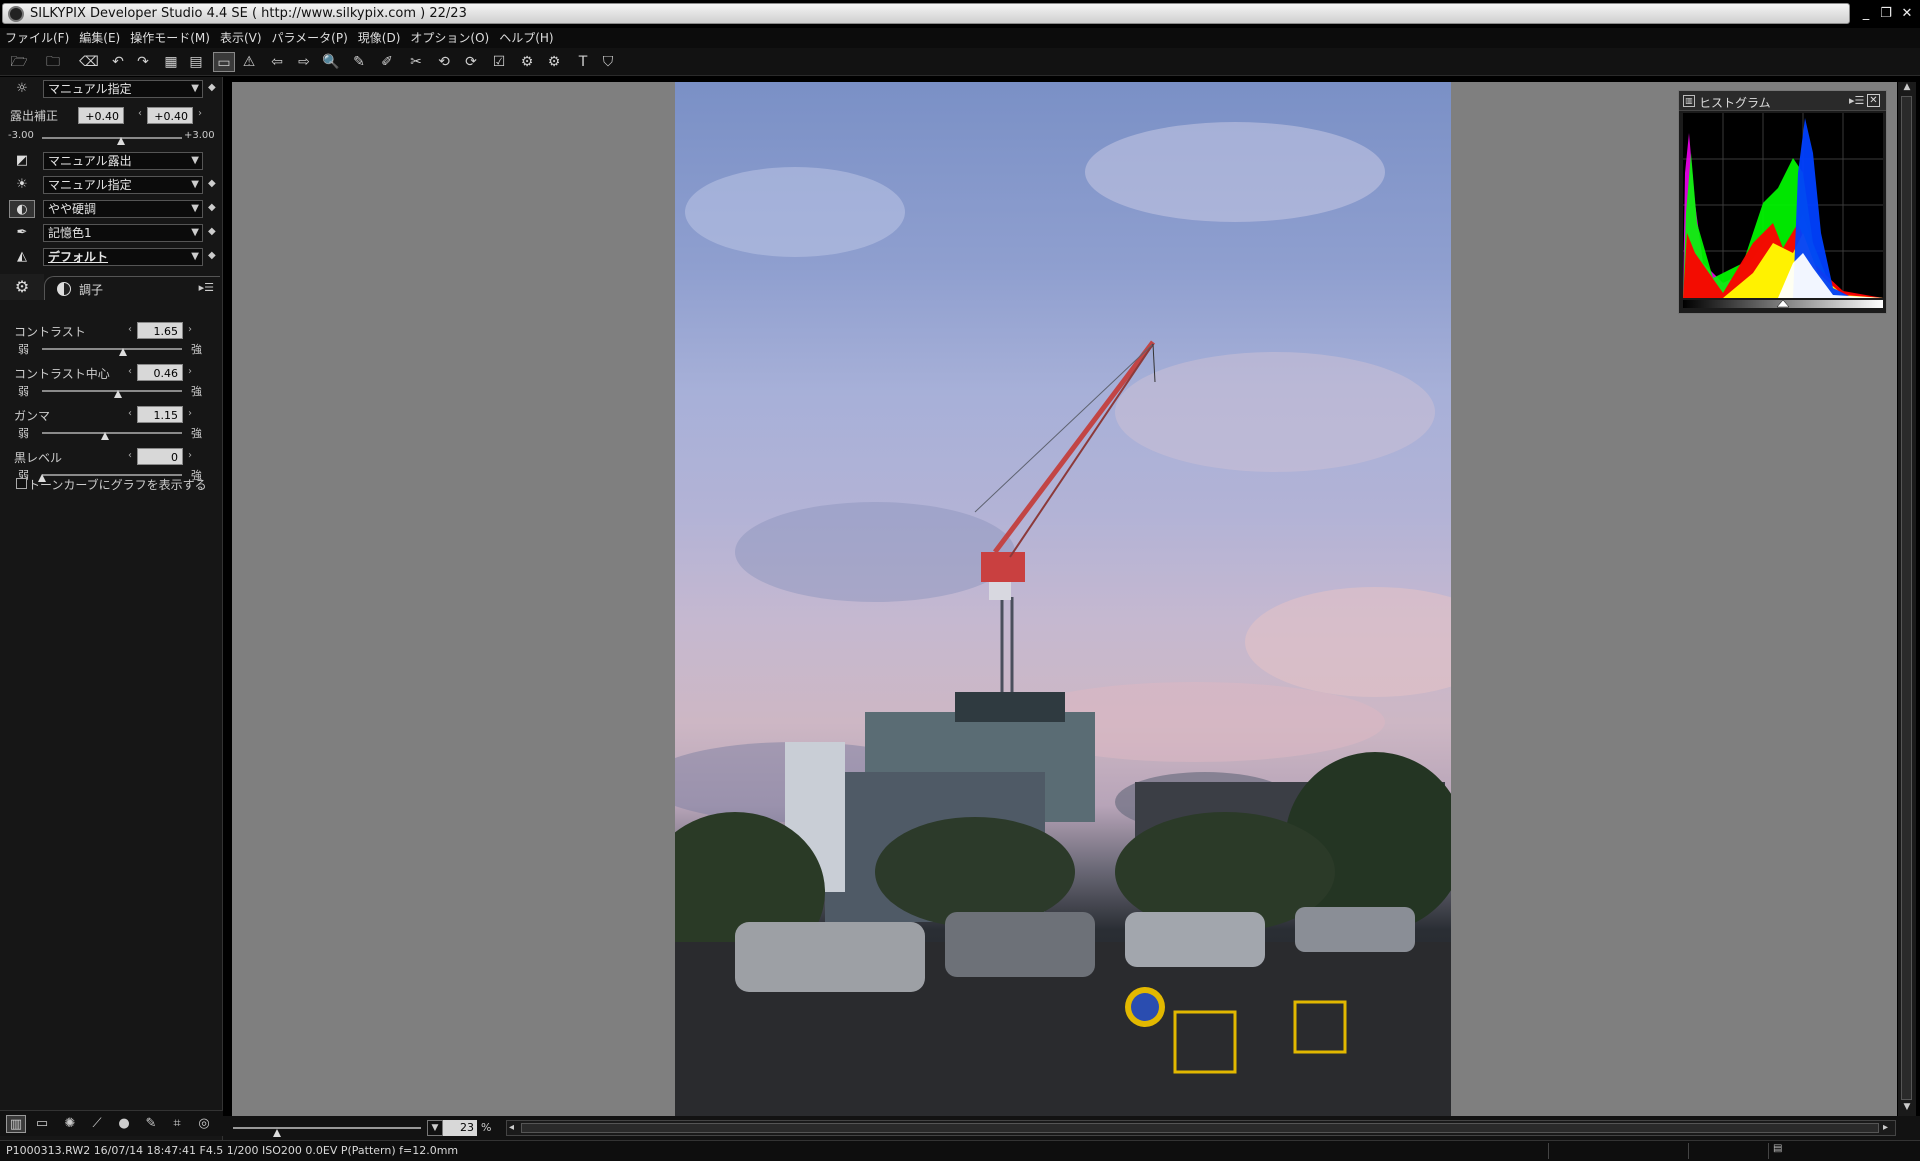 This screenshot has width=1920, height=1161. What do you see at coordinates (331, 62) in the screenshot?
I see `zoom-icon: 🔍` at bounding box center [331, 62].